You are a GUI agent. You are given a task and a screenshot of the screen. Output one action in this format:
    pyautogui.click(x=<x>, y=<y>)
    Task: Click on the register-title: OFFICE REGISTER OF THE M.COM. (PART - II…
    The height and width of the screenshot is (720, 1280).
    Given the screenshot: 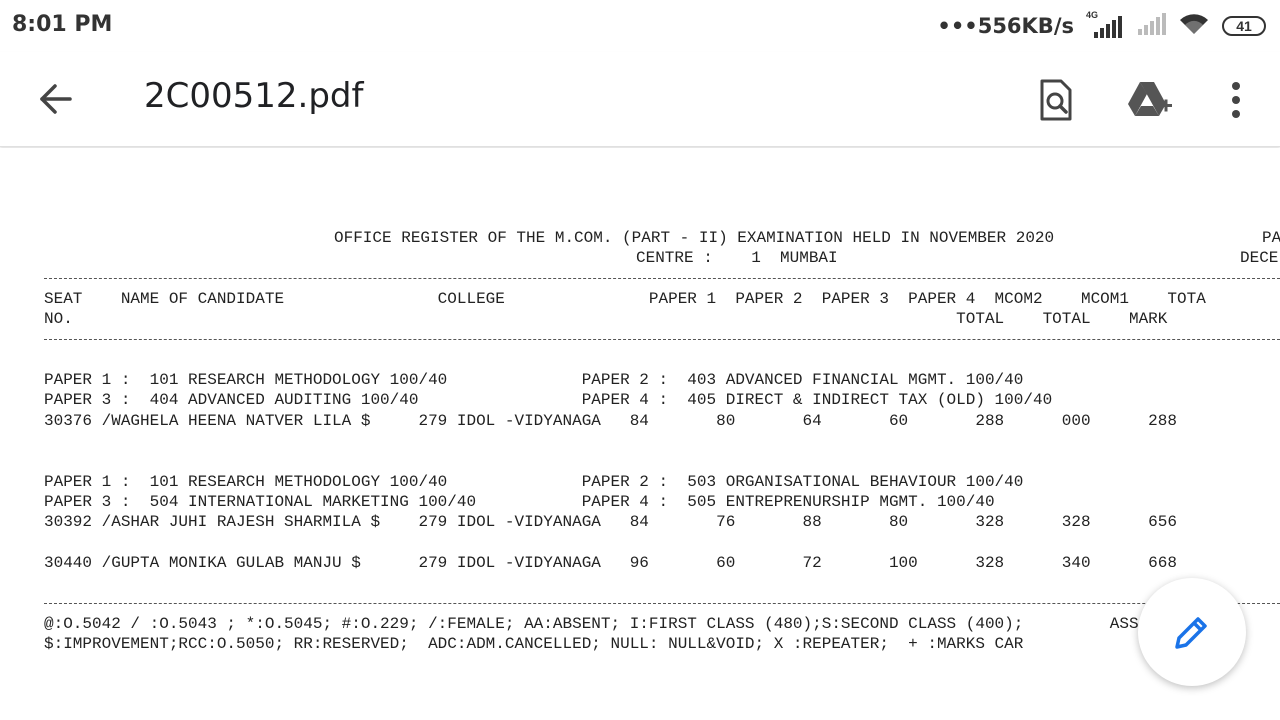 What is the action you would take?
    pyautogui.click(x=694, y=238)
    